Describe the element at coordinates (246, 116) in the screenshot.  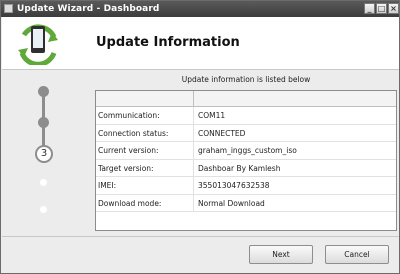
I see `table-row: Communication: COM11` at that location.